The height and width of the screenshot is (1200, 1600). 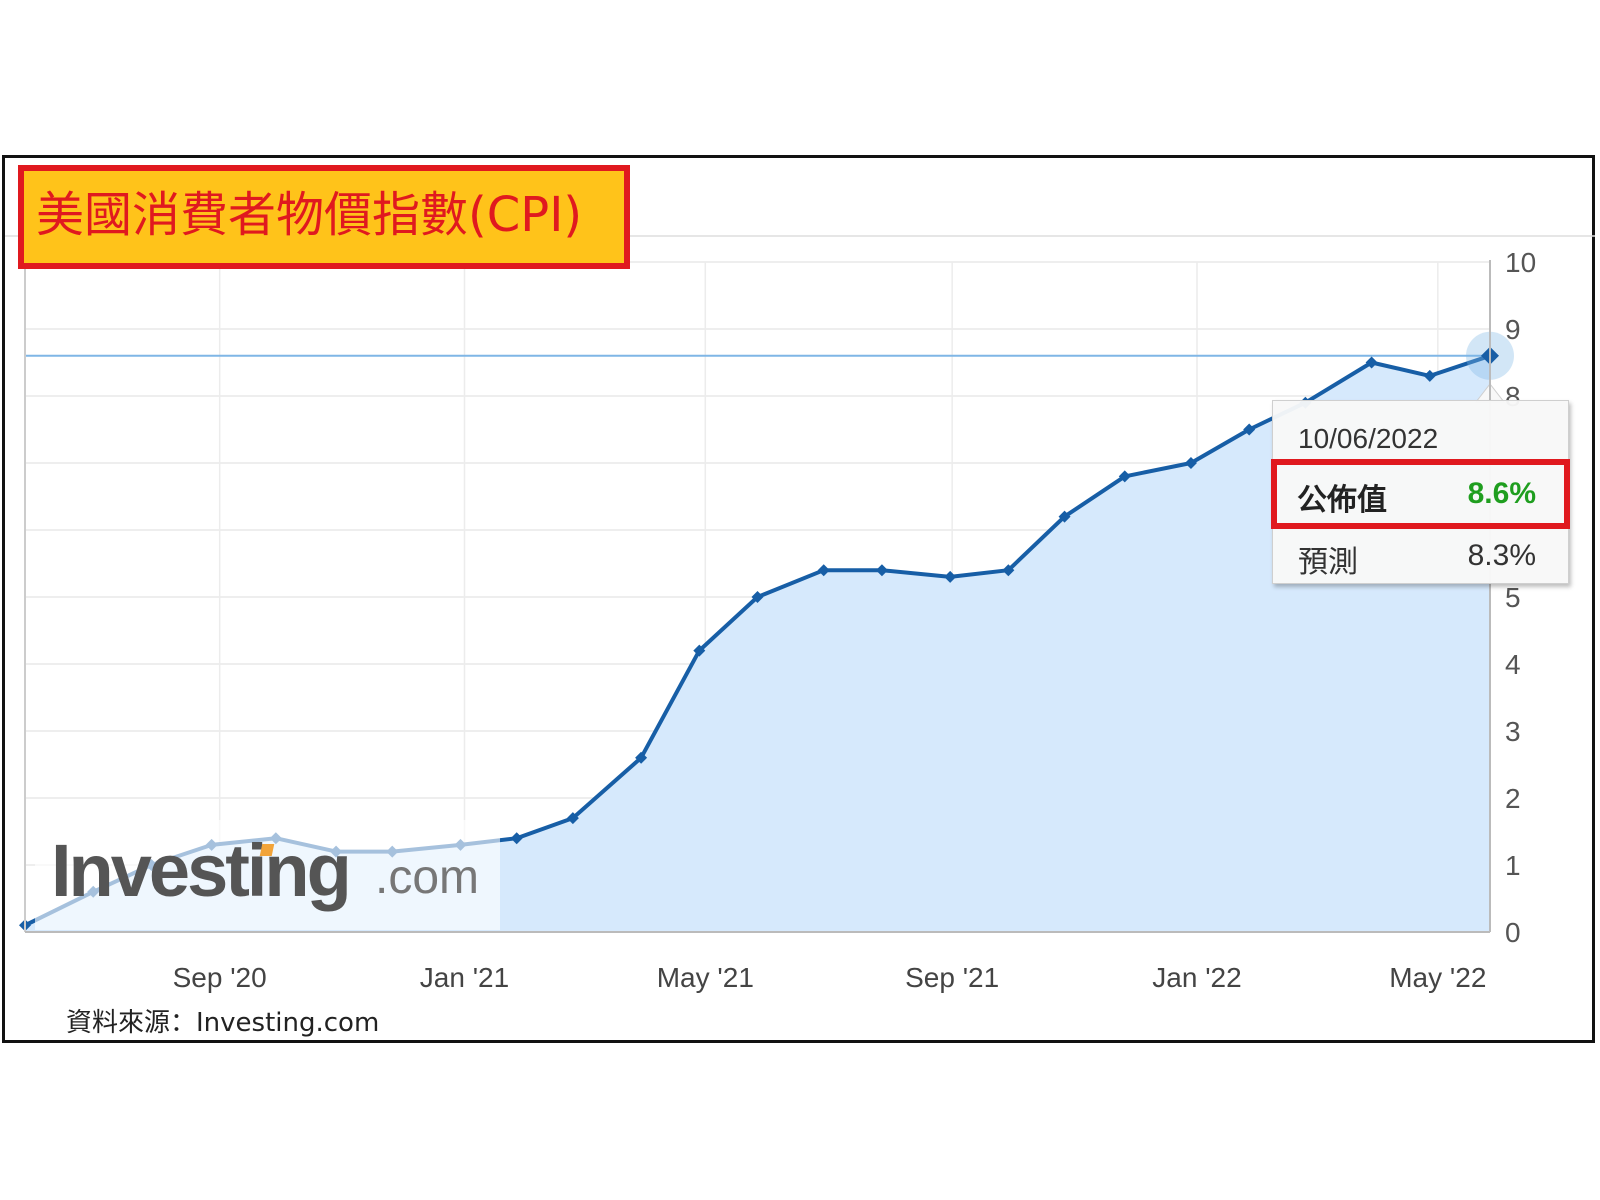 I want to click on y-tick-label: 10, so click(x=1520, y=262).